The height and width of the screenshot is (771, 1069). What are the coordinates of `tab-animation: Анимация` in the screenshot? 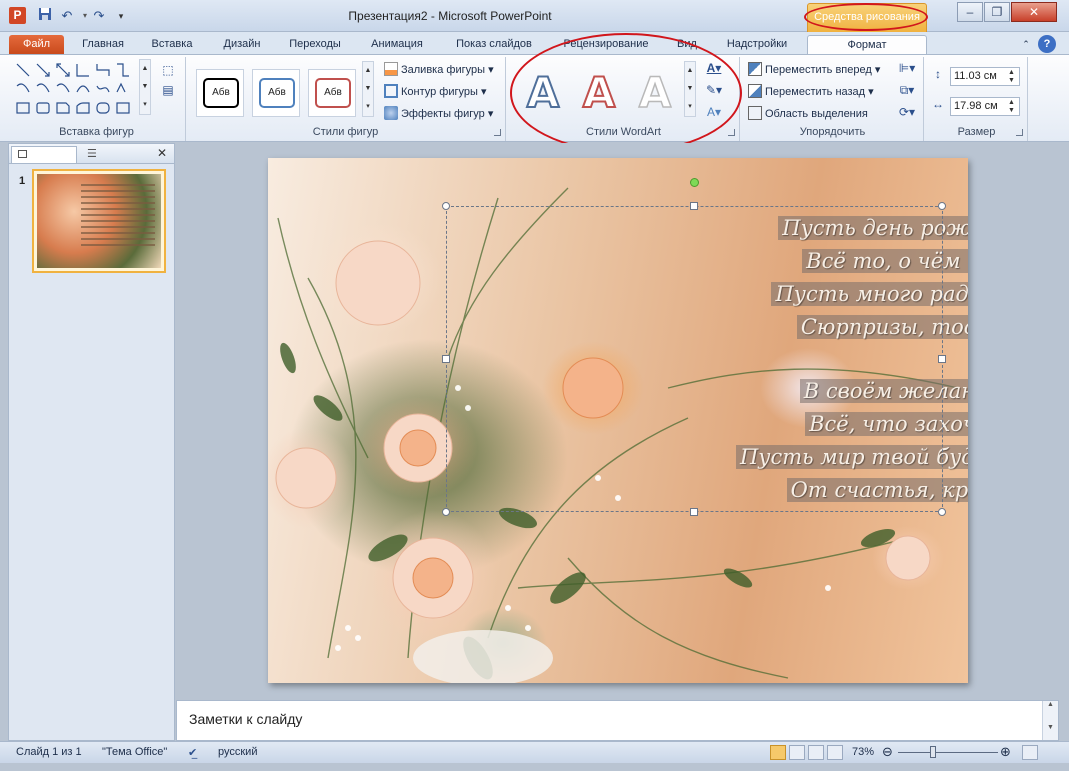 It's located at (397, 44).